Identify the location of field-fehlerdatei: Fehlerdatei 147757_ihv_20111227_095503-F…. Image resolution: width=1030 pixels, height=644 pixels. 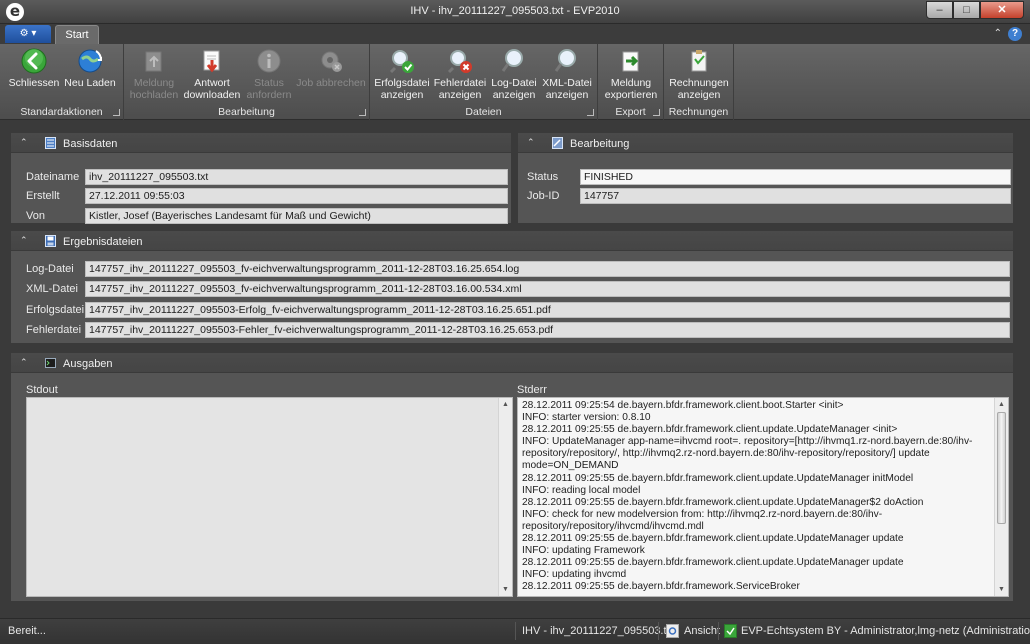
(518, 330).